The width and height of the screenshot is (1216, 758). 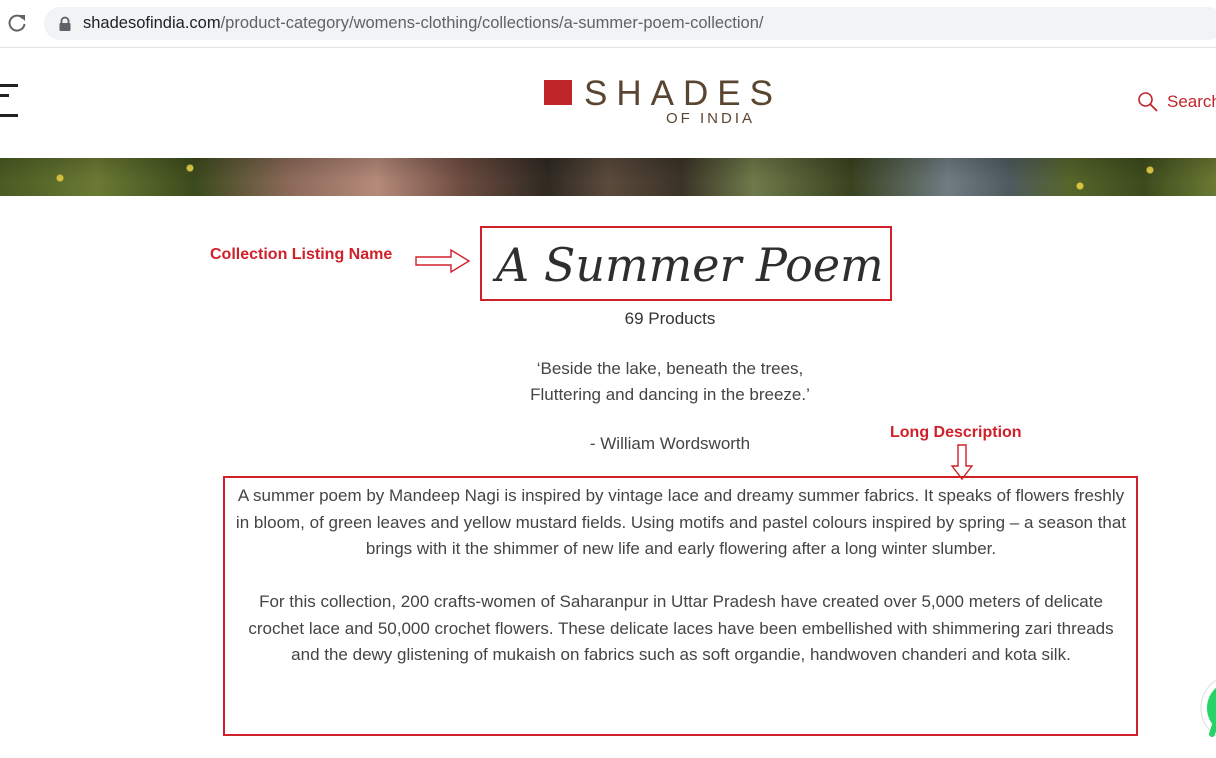 What do you see at coordinates (670, 443) in the screenshot?
I see `quote-author: - William Wordsworth` at bounding box center [670, 443].